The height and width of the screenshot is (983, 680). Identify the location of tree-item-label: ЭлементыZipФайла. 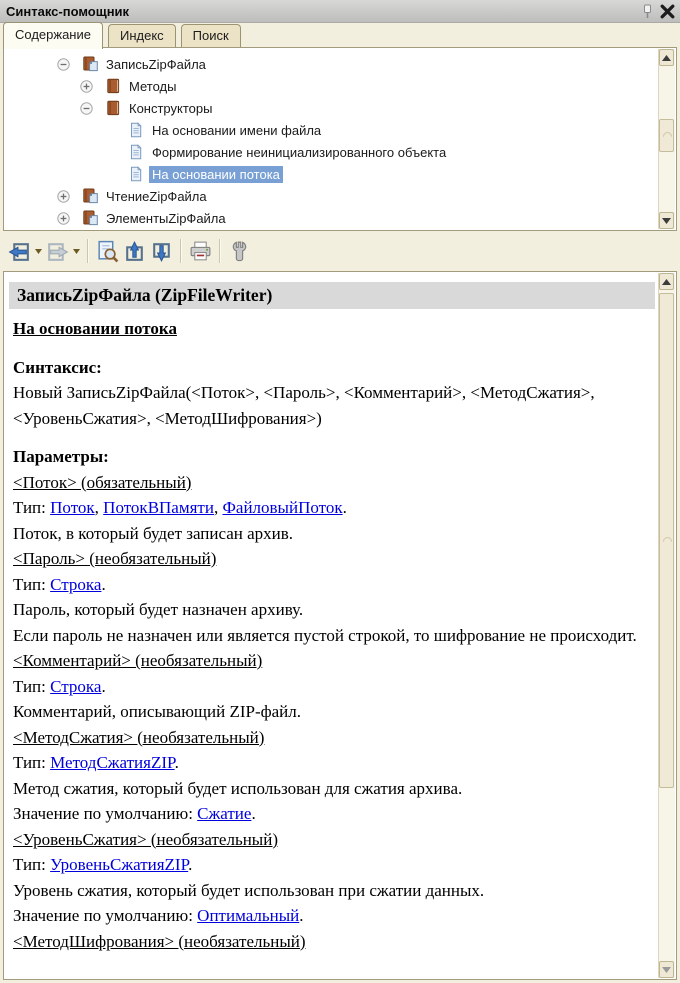
(166, 218).